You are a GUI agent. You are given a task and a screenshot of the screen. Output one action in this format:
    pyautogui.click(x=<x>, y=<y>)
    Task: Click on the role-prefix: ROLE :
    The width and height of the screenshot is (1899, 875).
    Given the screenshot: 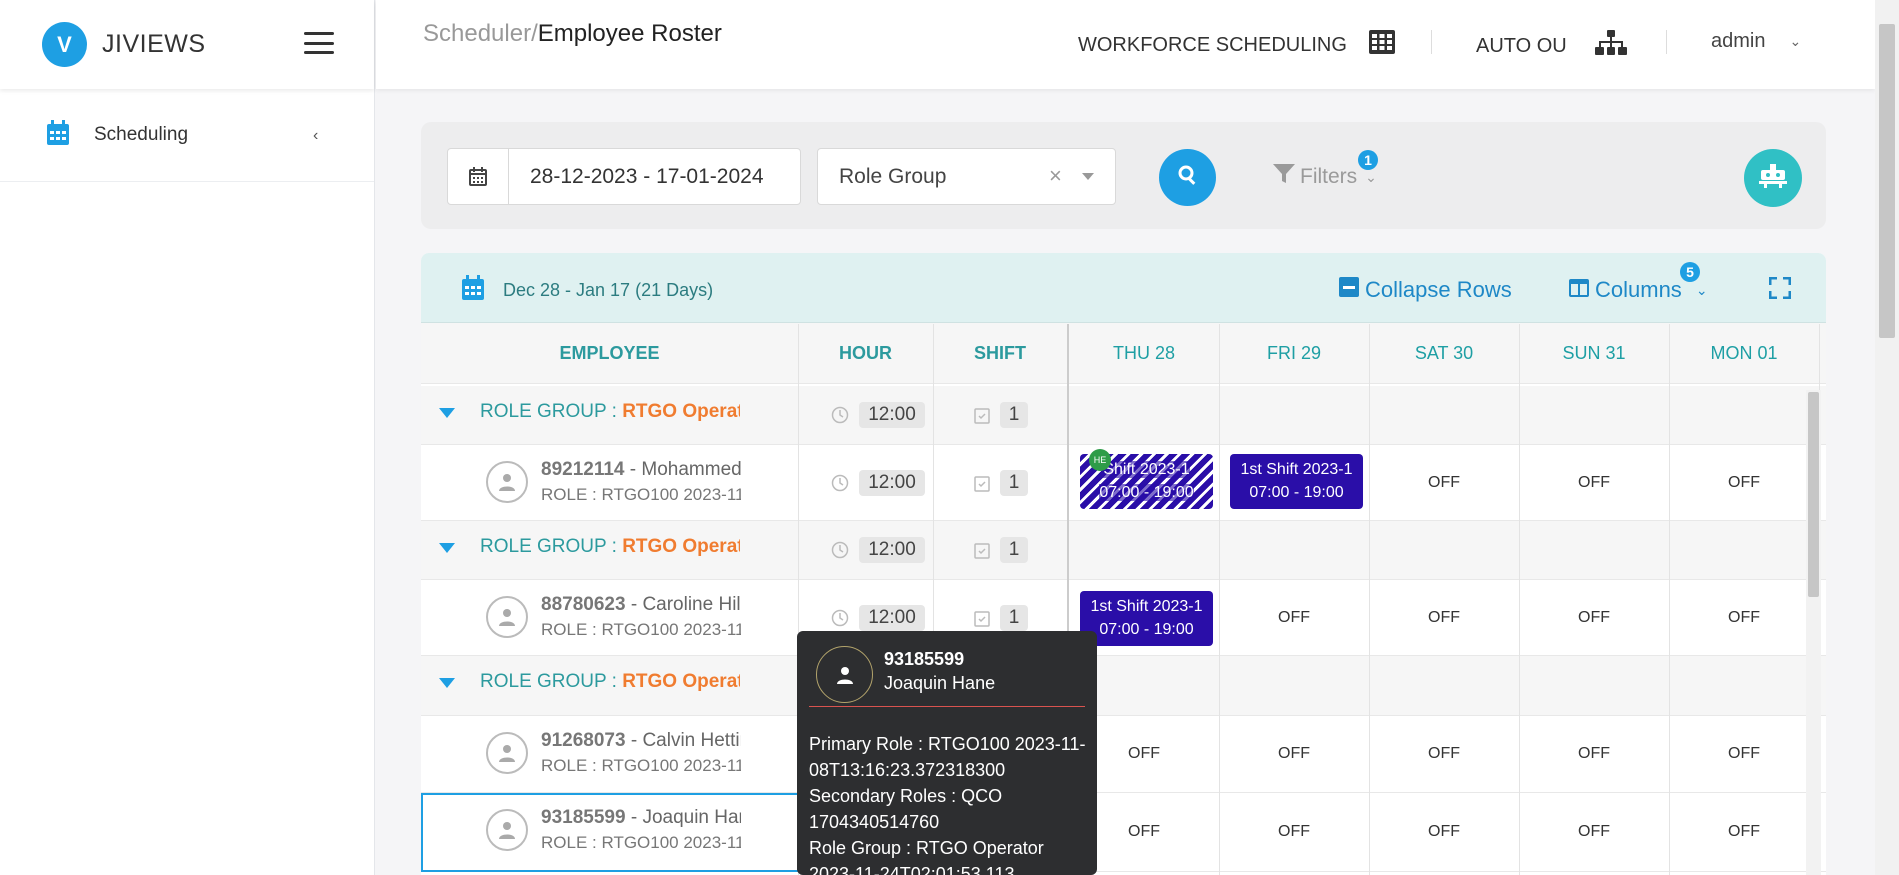 What is the action you would take?
    pyautogui.click(x=571, y=494)
    